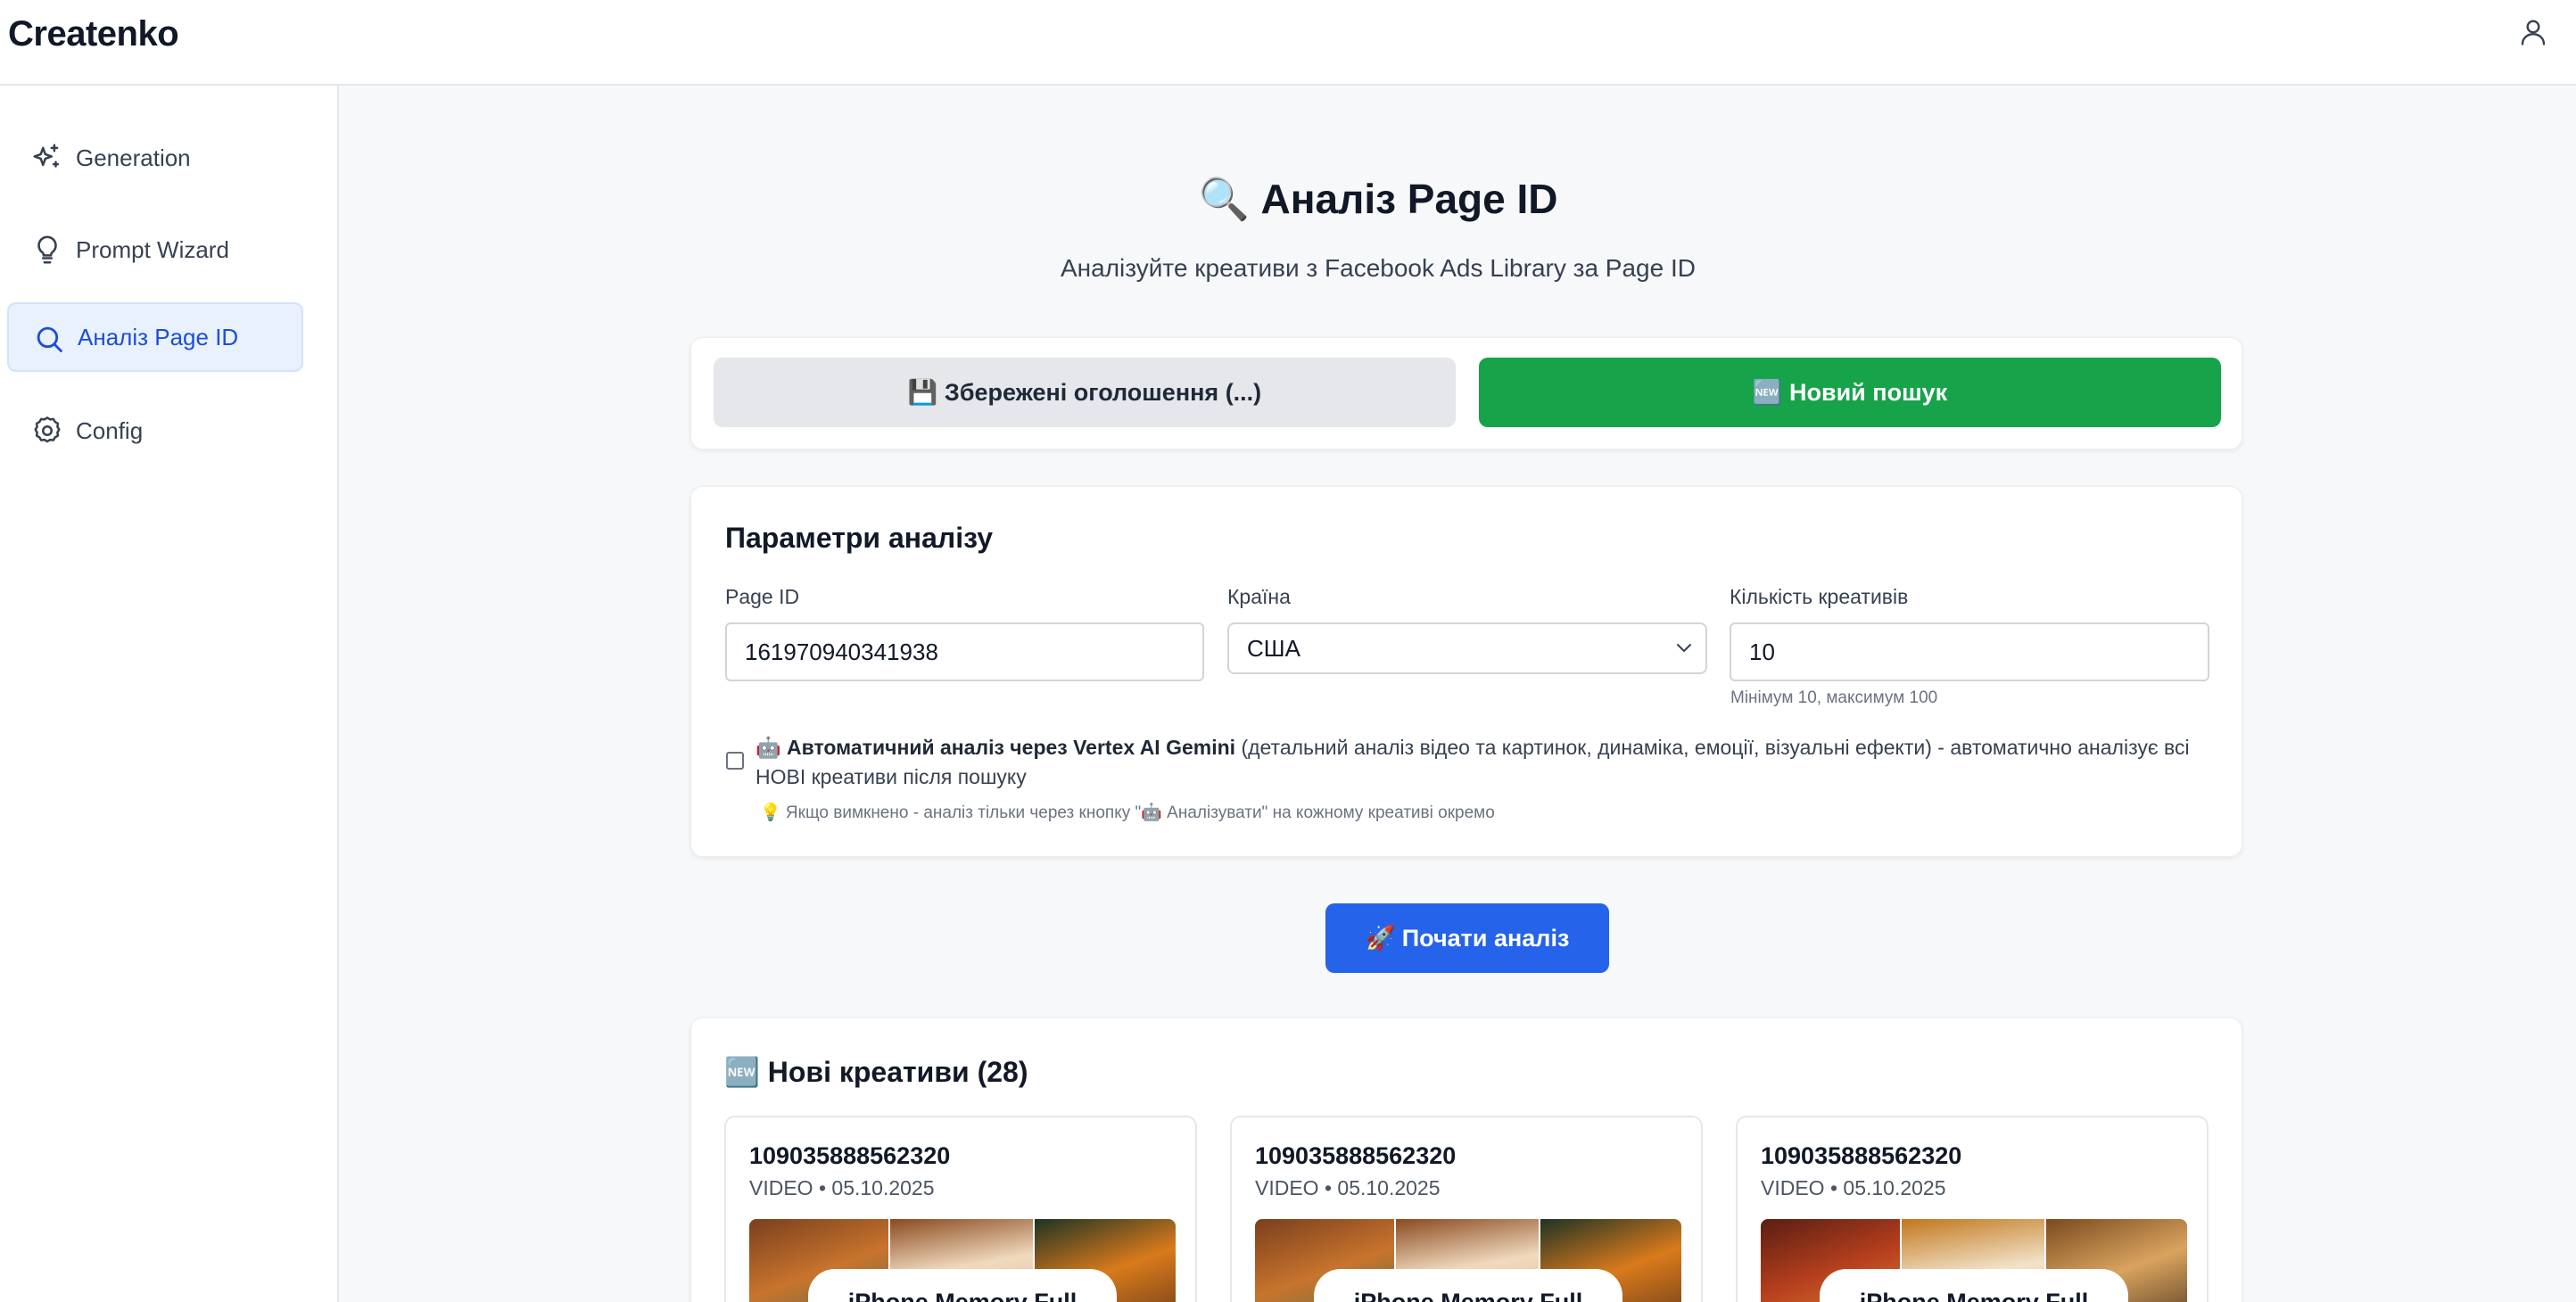  What do you see at coordinates (50, 339) in the screenshot?
I see `search-icon` at bounding box center [50, 339].